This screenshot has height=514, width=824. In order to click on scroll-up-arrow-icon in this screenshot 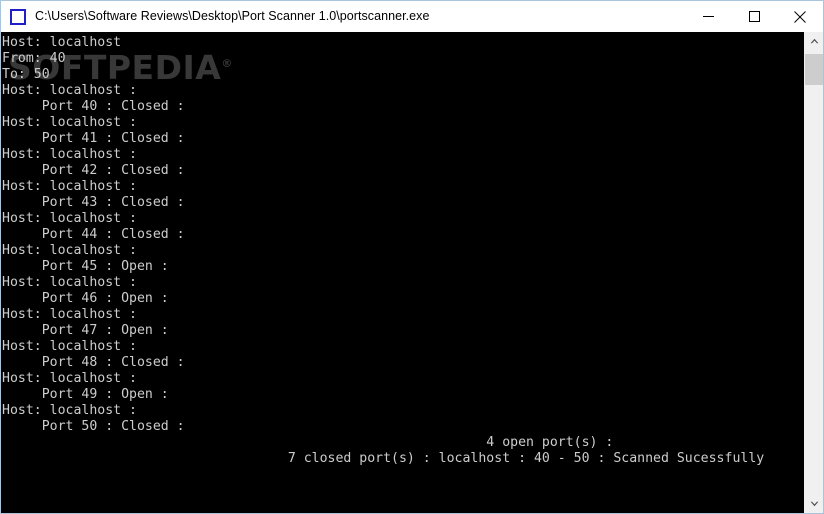, I will do `click(814, 41)`.